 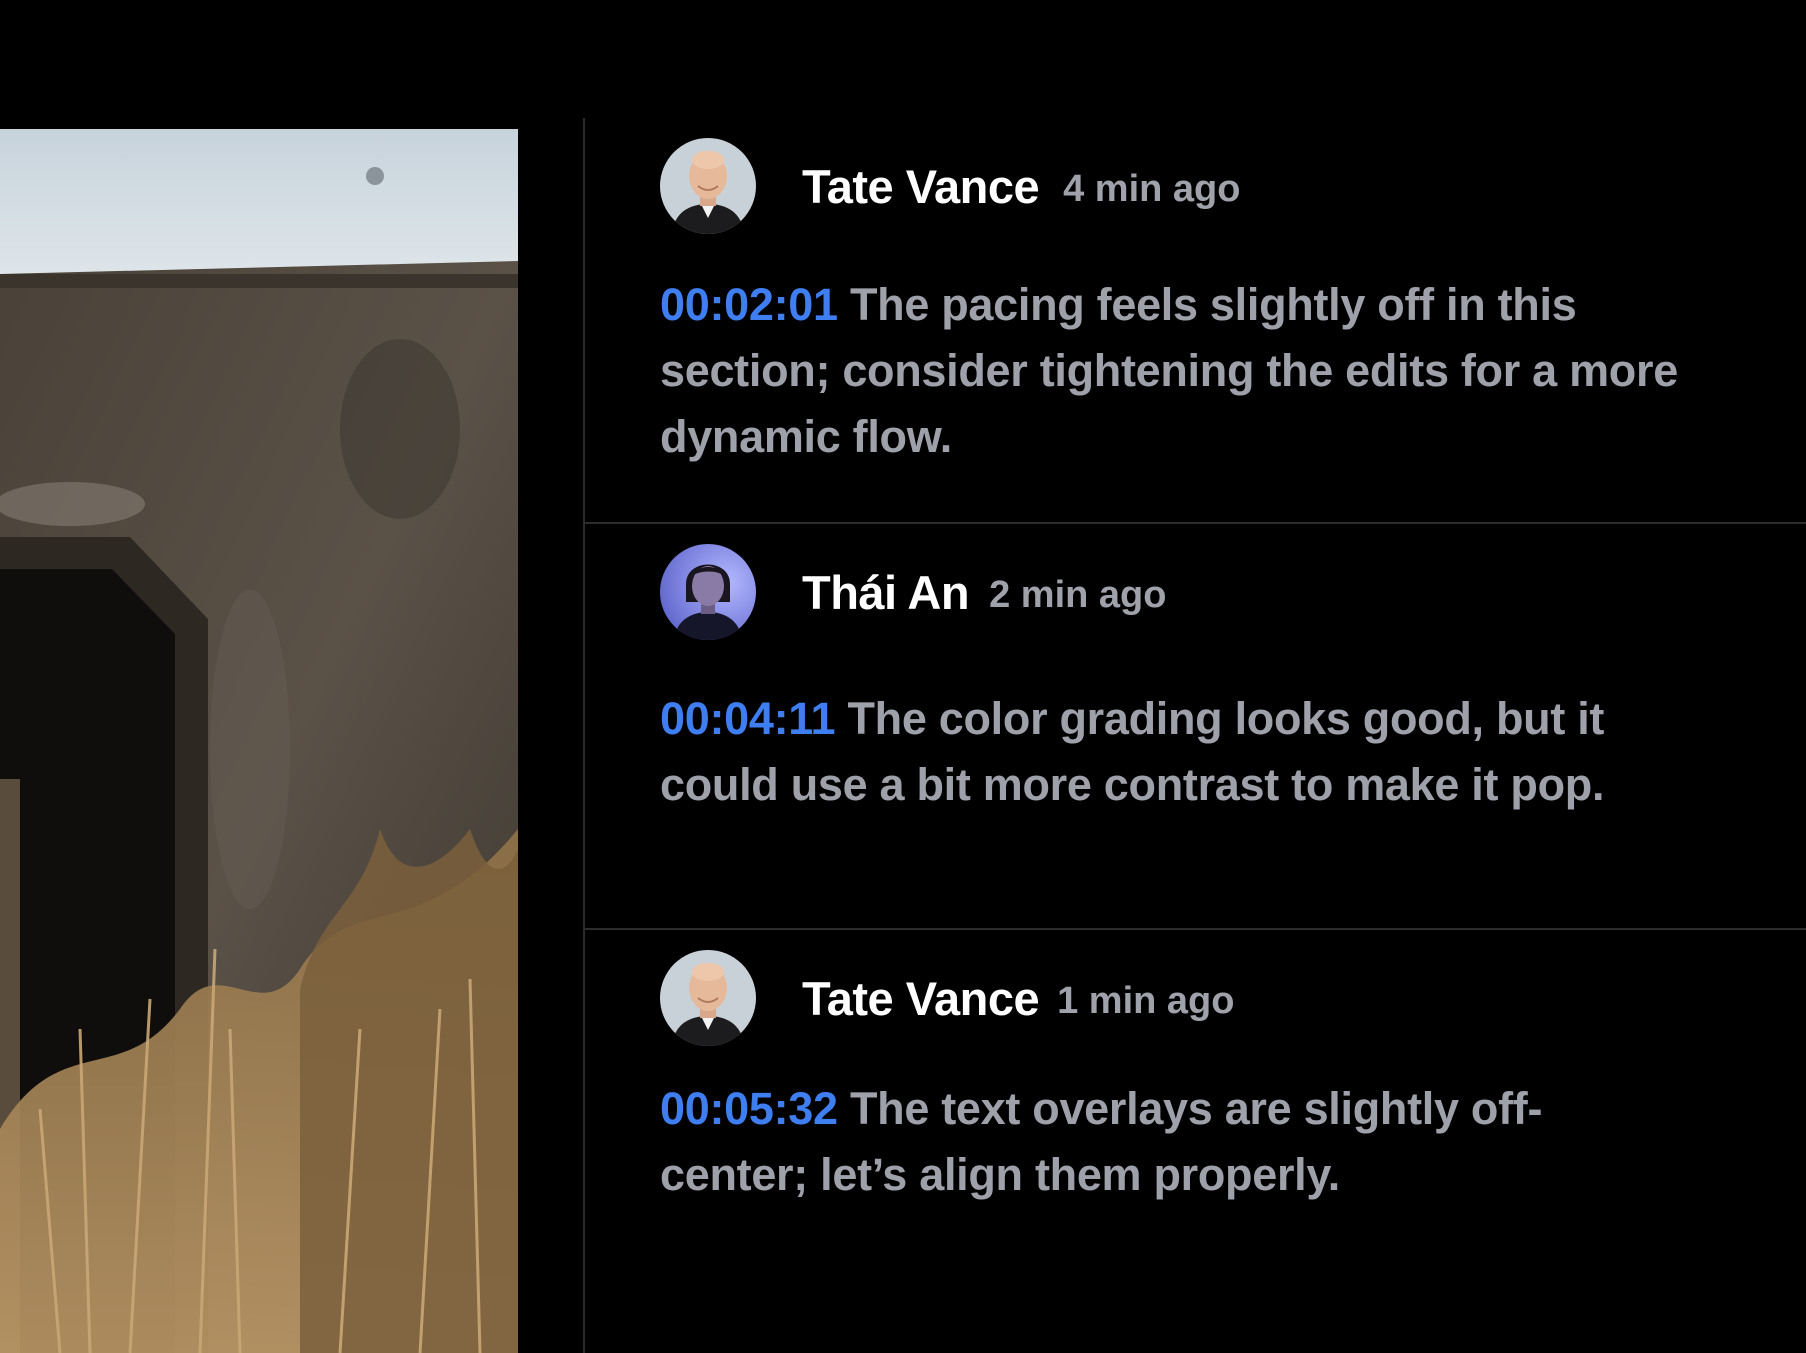 What do you see at coordinates (1146, 1000) in the screenshot?
I see `comment-time: 1 min ago` at bounding box center [1146, 1000].